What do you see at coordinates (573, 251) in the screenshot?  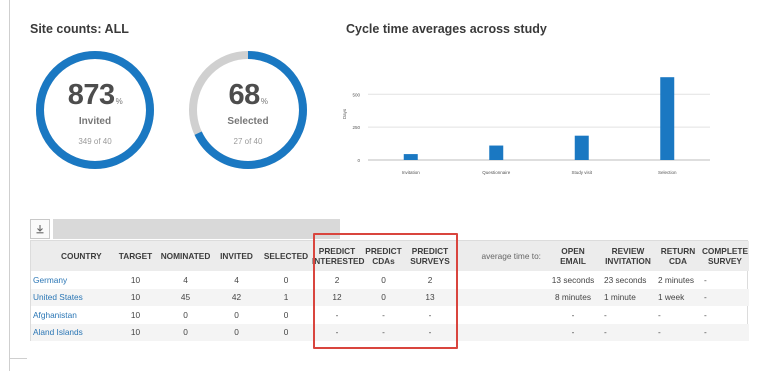 I see `header-open-email-line1: OPEN` at bounding box center [573, 251].